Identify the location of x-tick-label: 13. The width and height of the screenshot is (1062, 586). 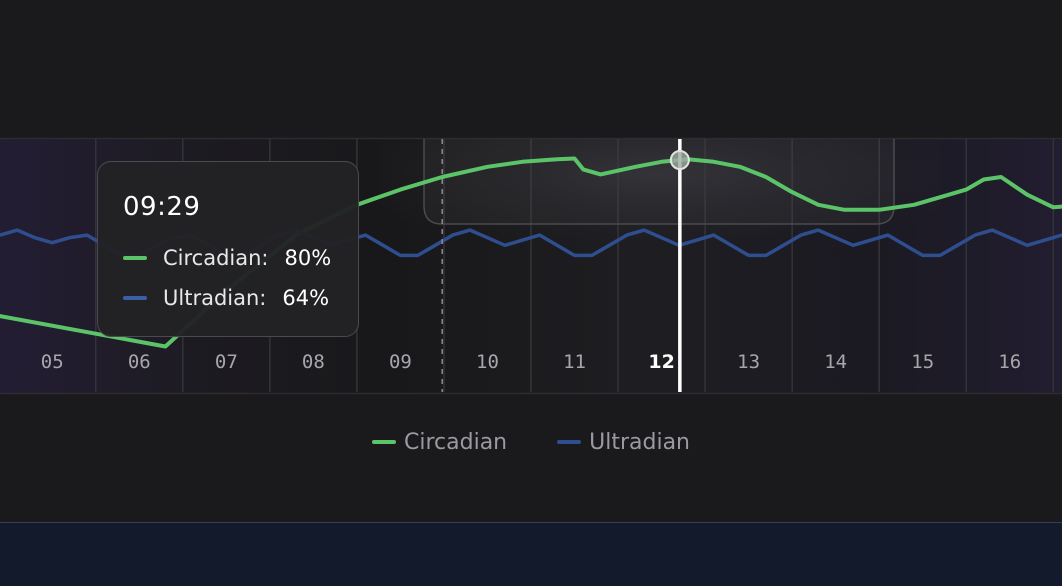
(748, 362).